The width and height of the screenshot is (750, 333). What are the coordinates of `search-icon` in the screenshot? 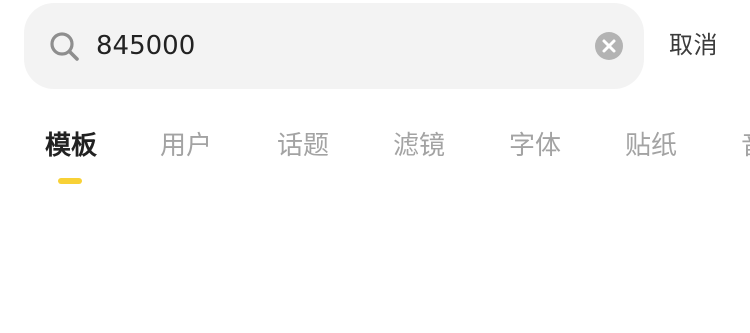 It's located at (64, 46).